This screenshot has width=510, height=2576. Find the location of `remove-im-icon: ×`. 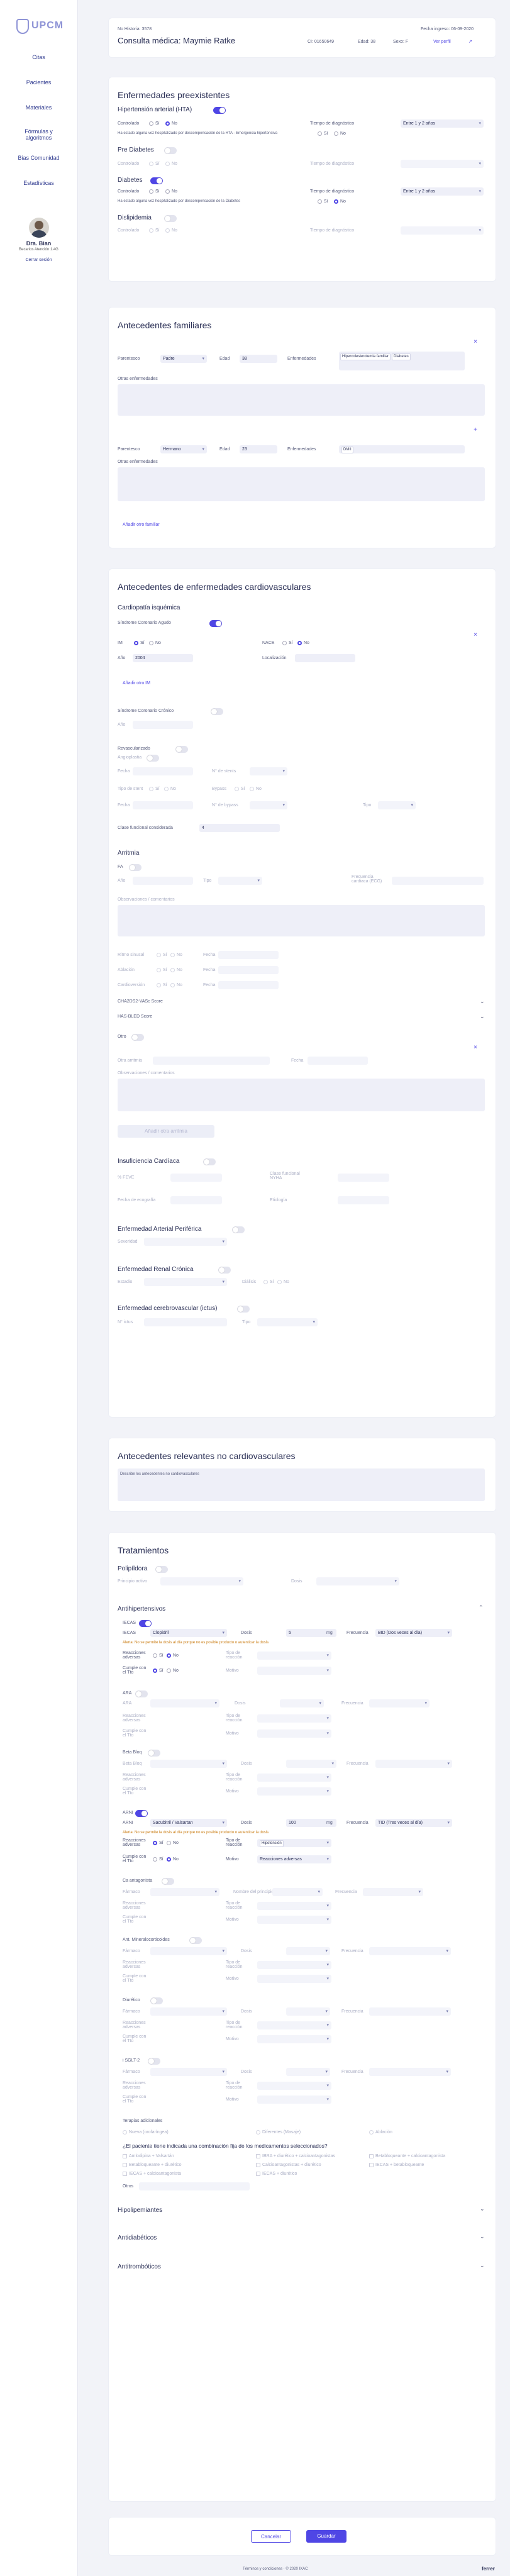

remove-im-icon: × is located at coordinates (475, 635).